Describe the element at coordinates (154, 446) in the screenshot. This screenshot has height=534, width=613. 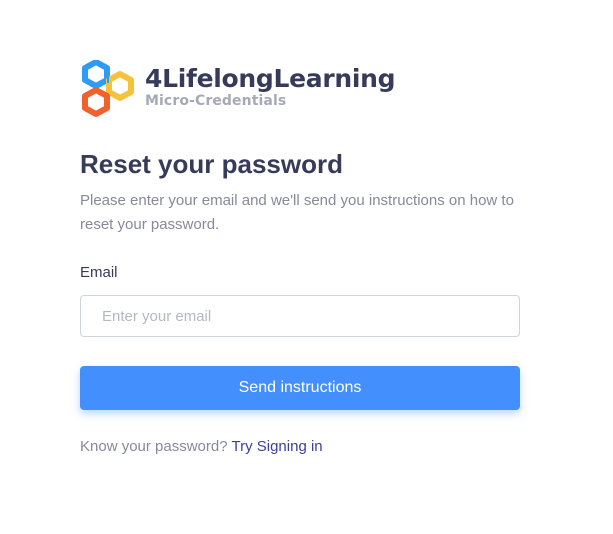
I see `signin-prompt-text: Know your password?` at that location.